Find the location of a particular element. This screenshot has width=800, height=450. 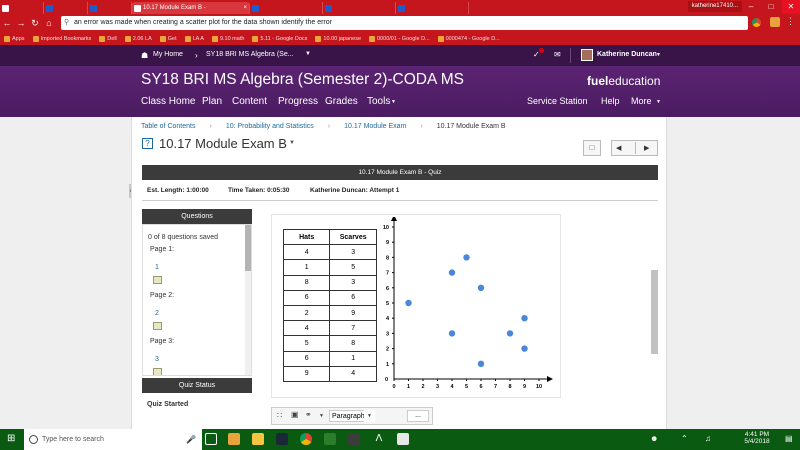

home-icon: ☗ is located at coordinates (144, 55).